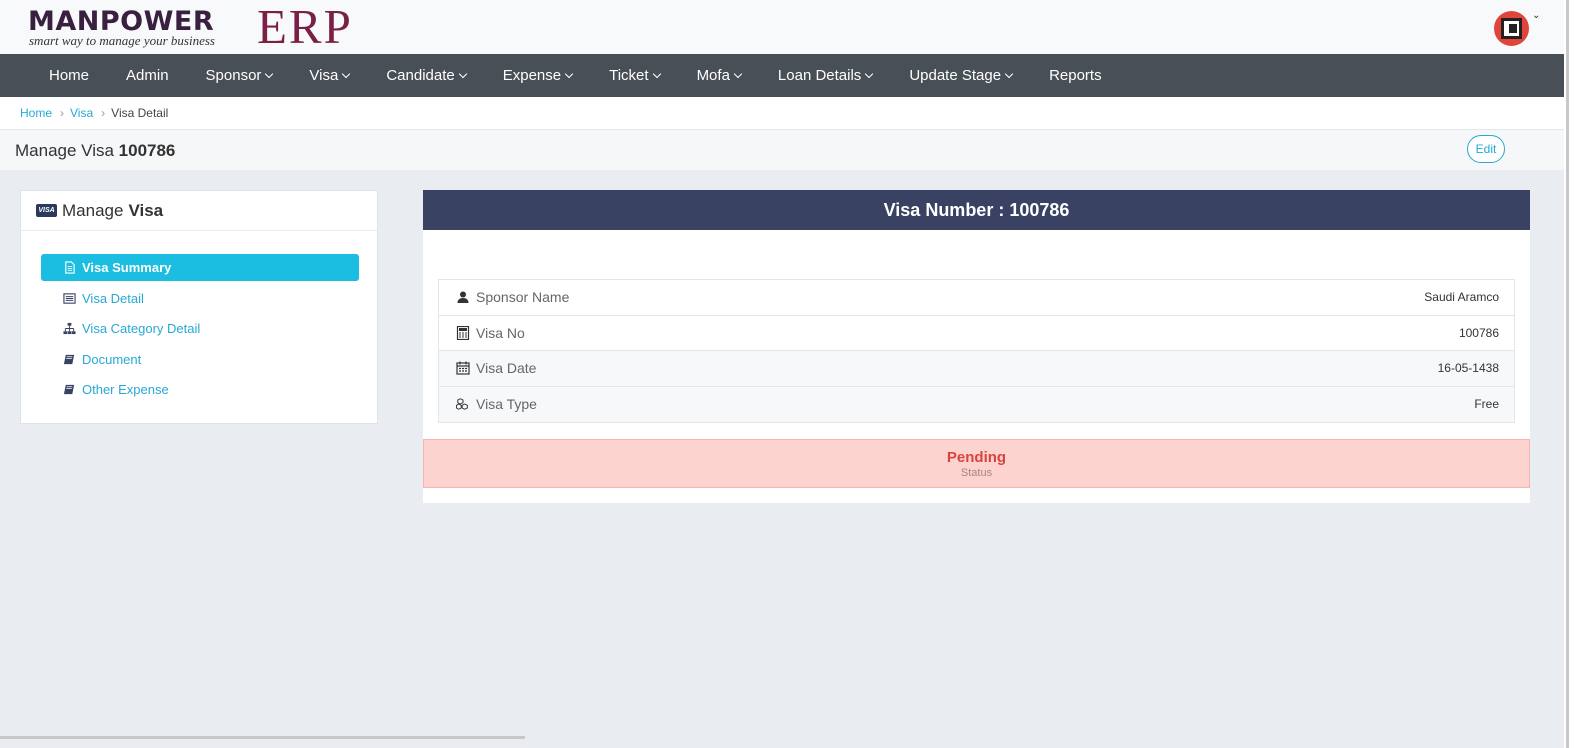 Image resolution: width=1587 pixels, height=748 pixels. What do you see at coordinates (500, 332) in the screenshot?
I see `detail-label-text: Visa No` at bounding box center [500, 332].